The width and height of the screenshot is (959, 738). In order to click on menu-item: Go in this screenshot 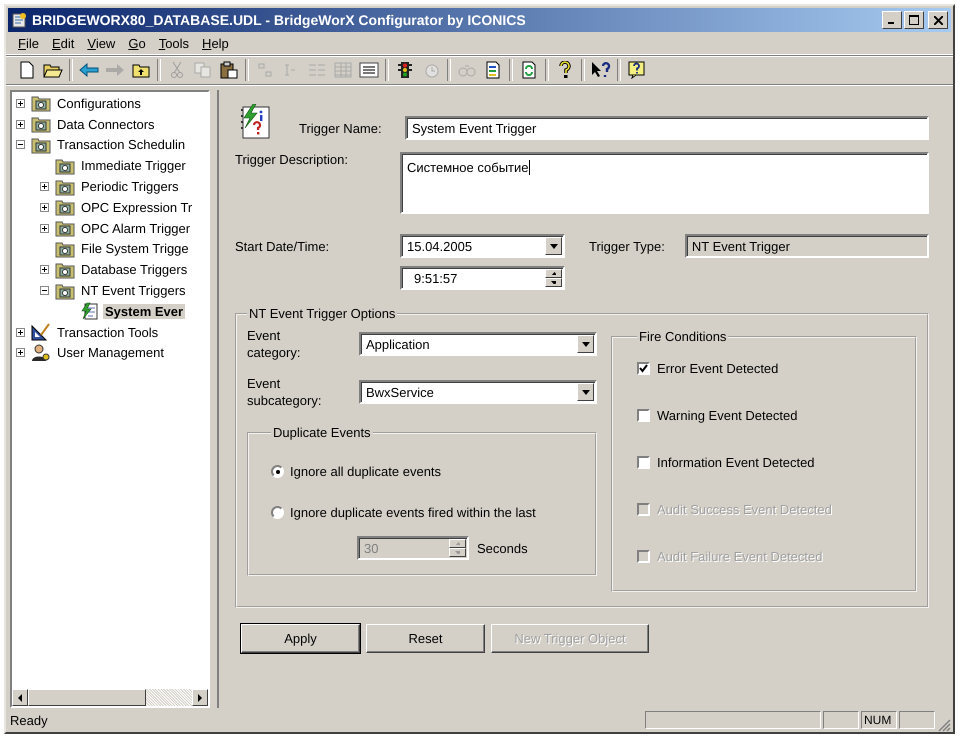, I will do `click(137, 43)`.